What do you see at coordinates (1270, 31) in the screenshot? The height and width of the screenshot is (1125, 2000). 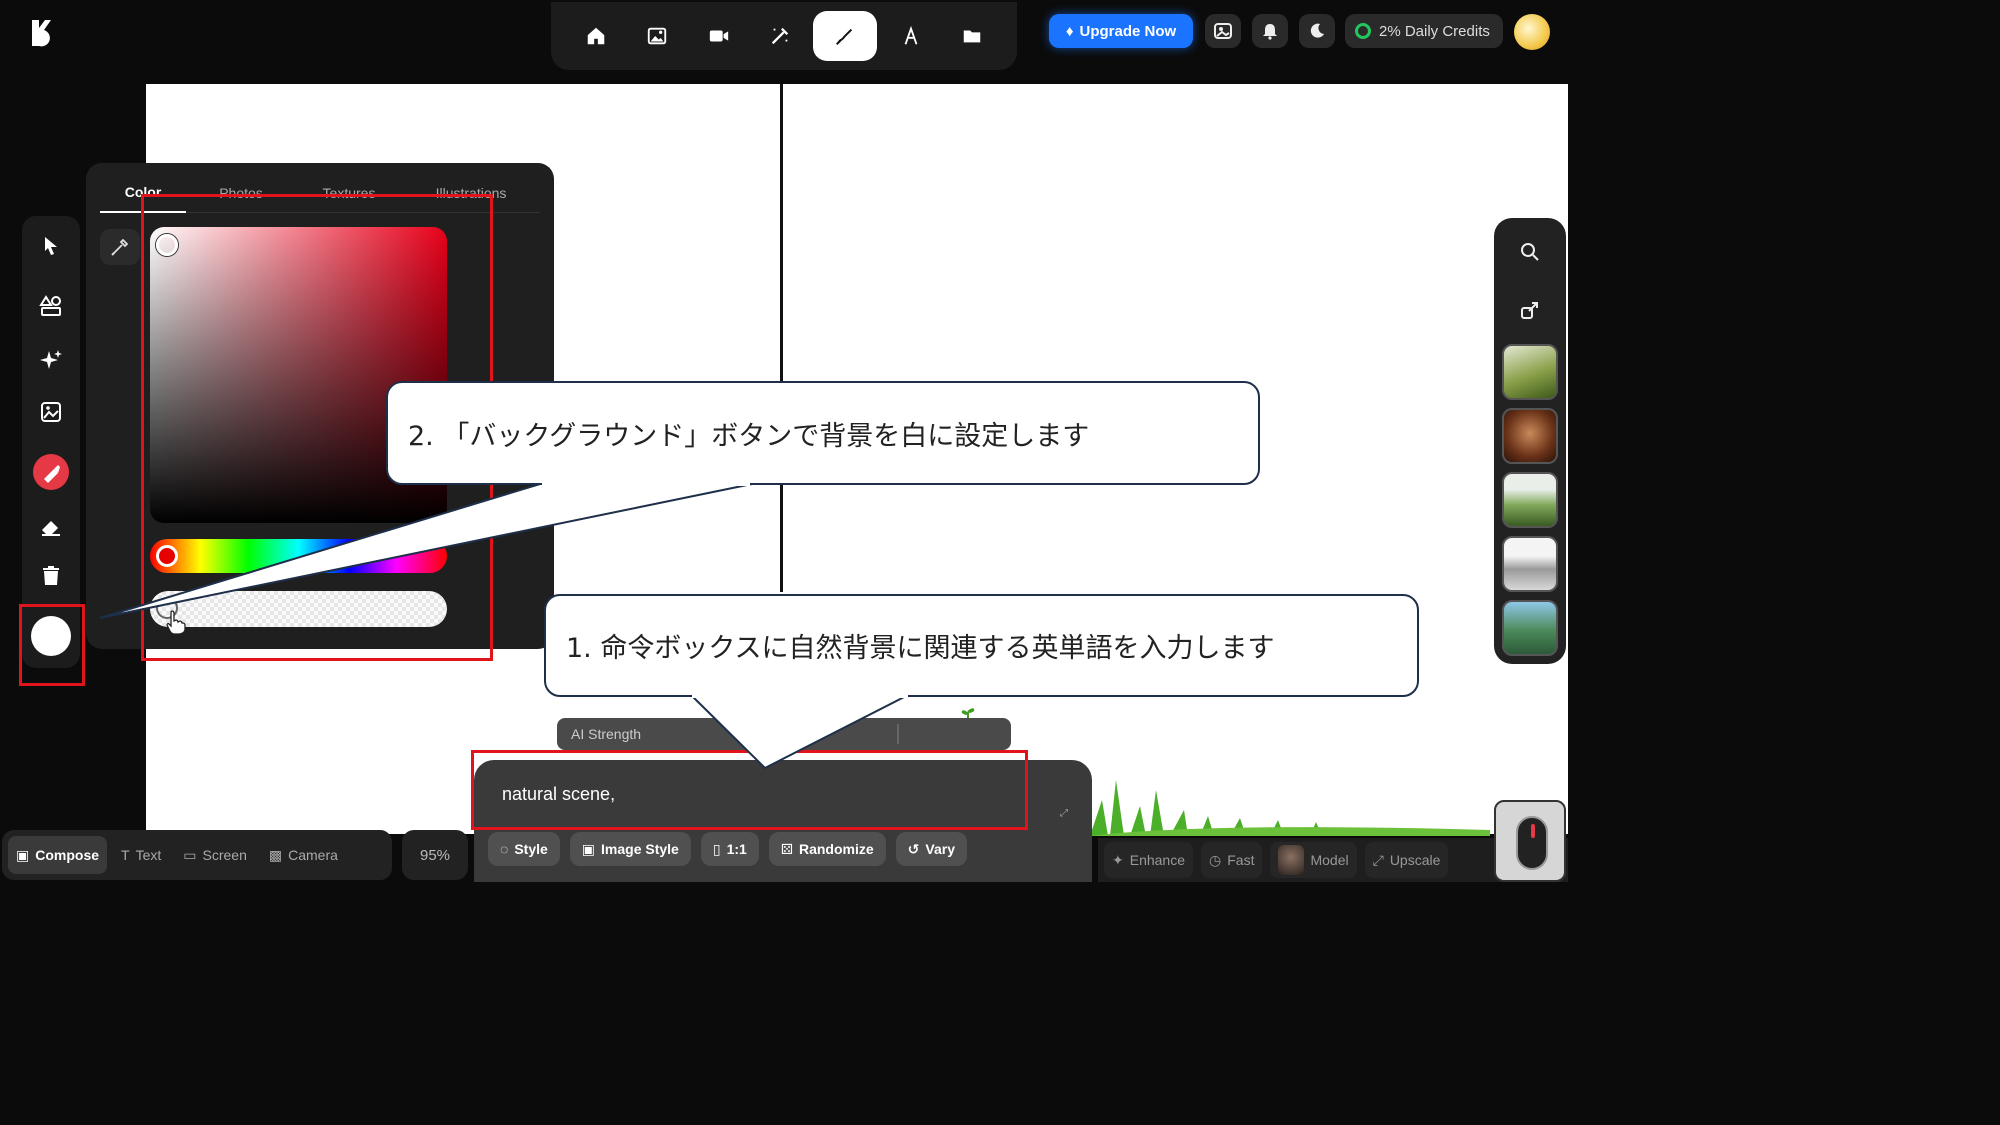 I see `bell-icon` at bounding box center [1270, 31].